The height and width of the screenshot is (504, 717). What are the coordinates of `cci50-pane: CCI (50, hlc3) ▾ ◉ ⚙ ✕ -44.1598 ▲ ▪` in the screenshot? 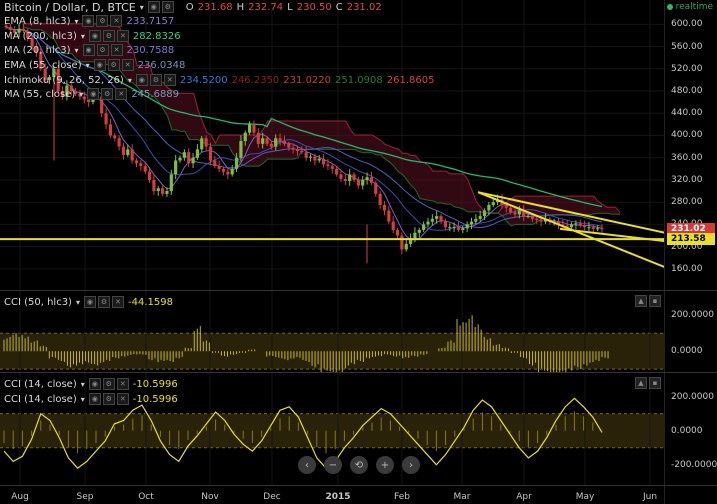 It's located at (332, 331).